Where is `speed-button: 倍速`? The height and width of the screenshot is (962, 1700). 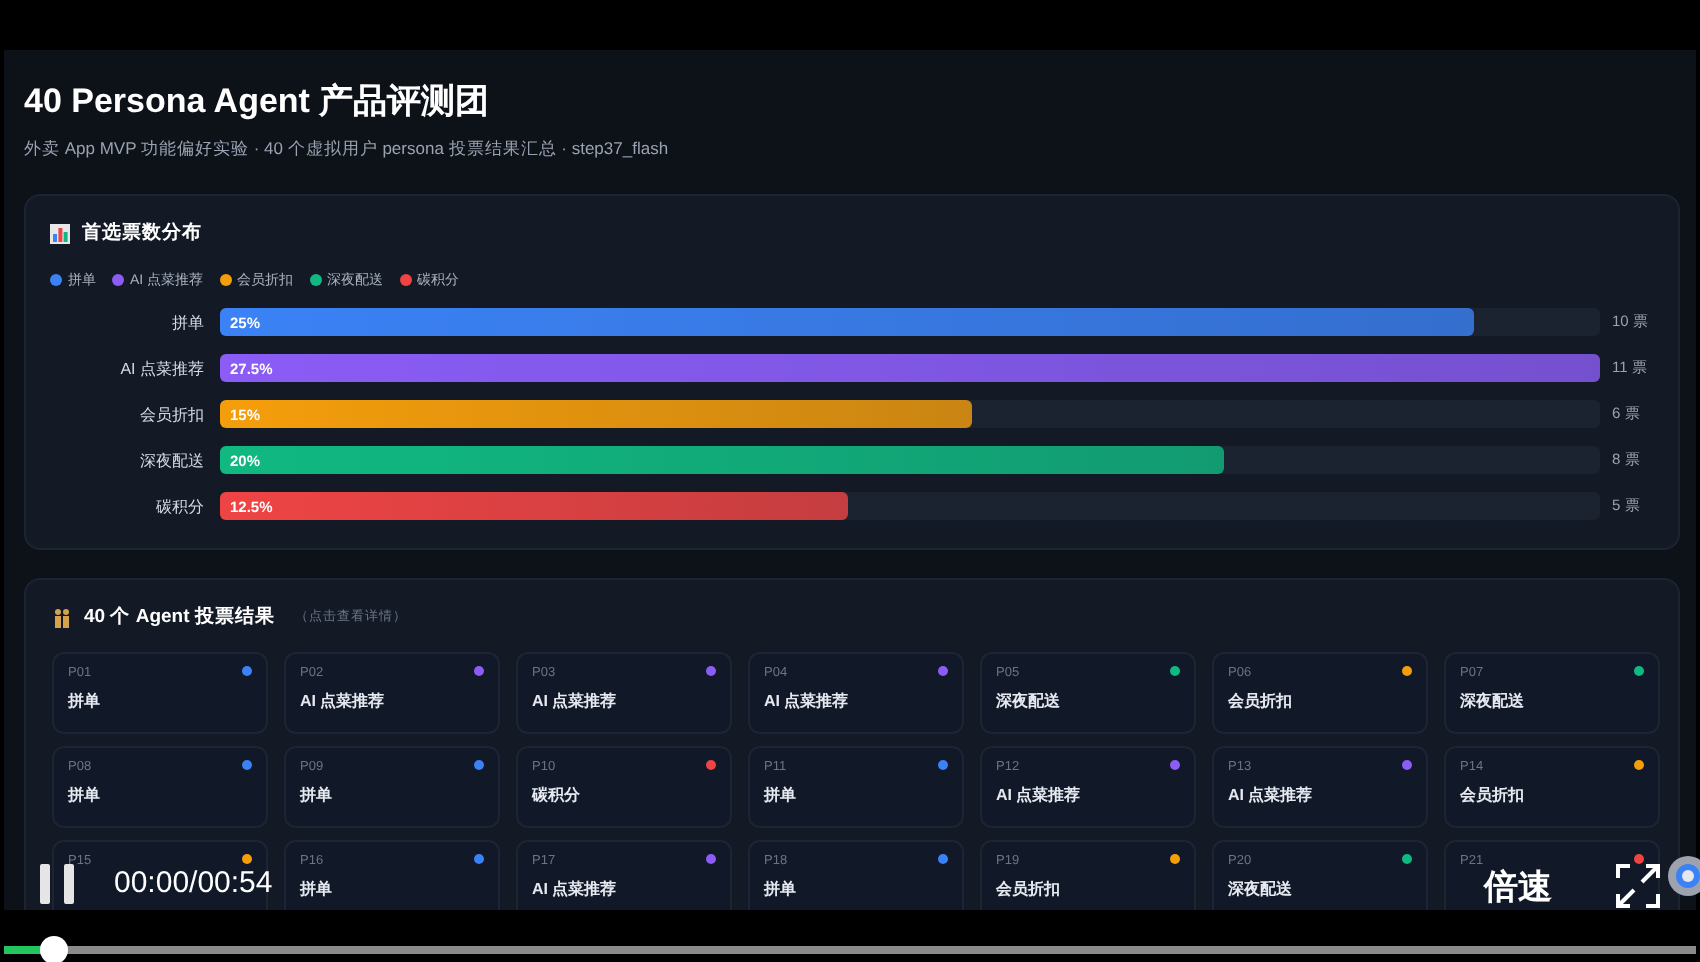
speed-button: 倍速 is located at coordinates (1518, 887).